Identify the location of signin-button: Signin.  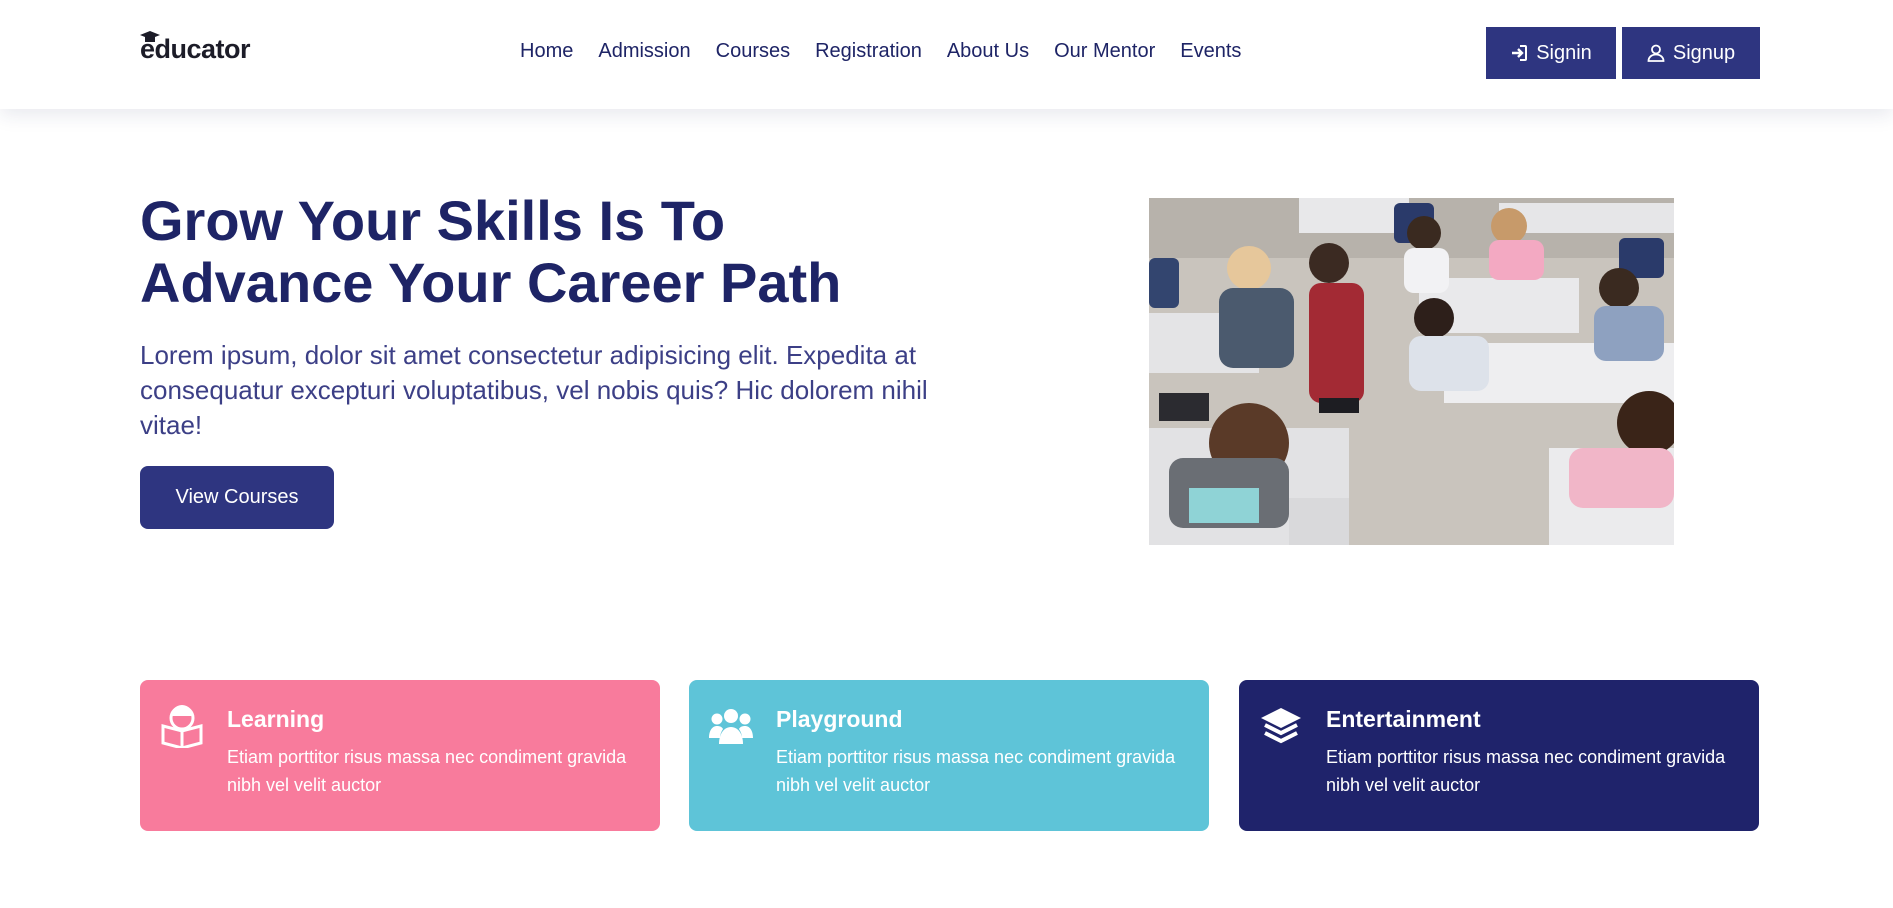
(1551, 53).